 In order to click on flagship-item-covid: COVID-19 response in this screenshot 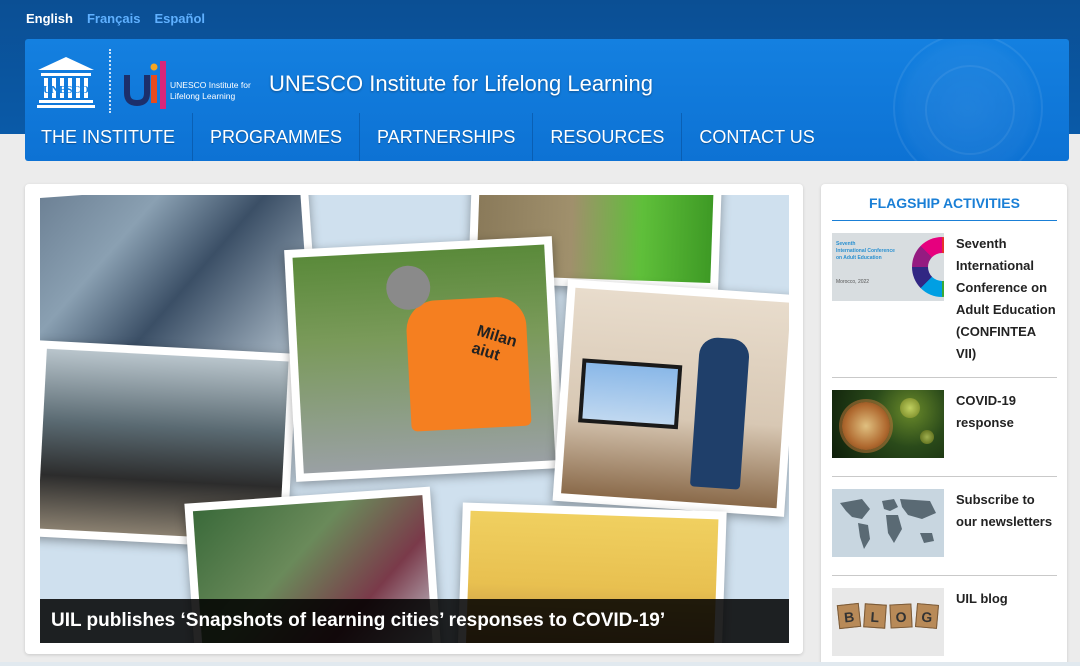, I will do `click(944, 427)`.